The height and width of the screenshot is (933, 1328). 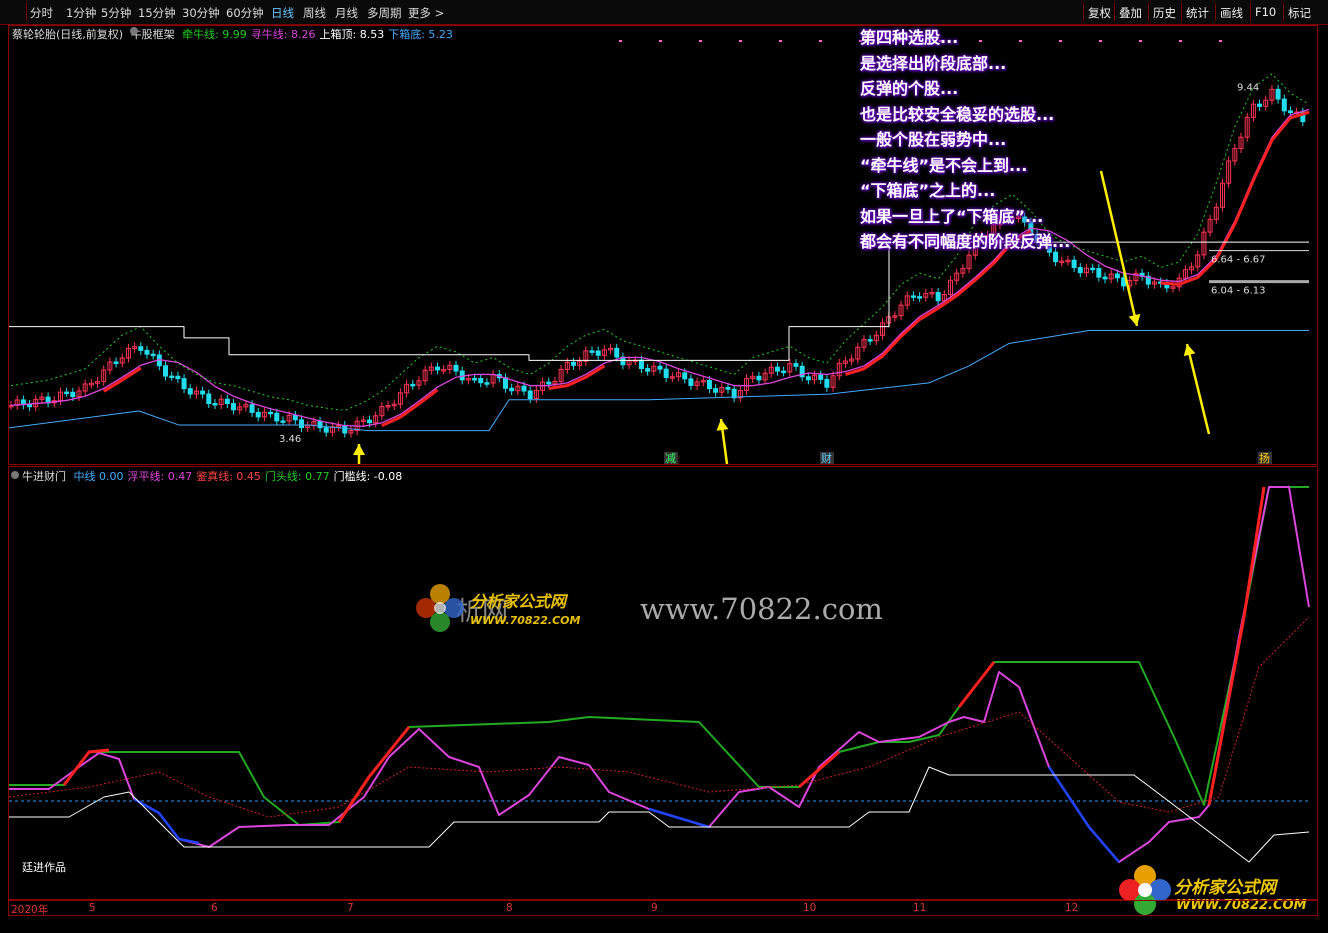 I want to click on event-marker-0: 减, so click(x=670, y=458).